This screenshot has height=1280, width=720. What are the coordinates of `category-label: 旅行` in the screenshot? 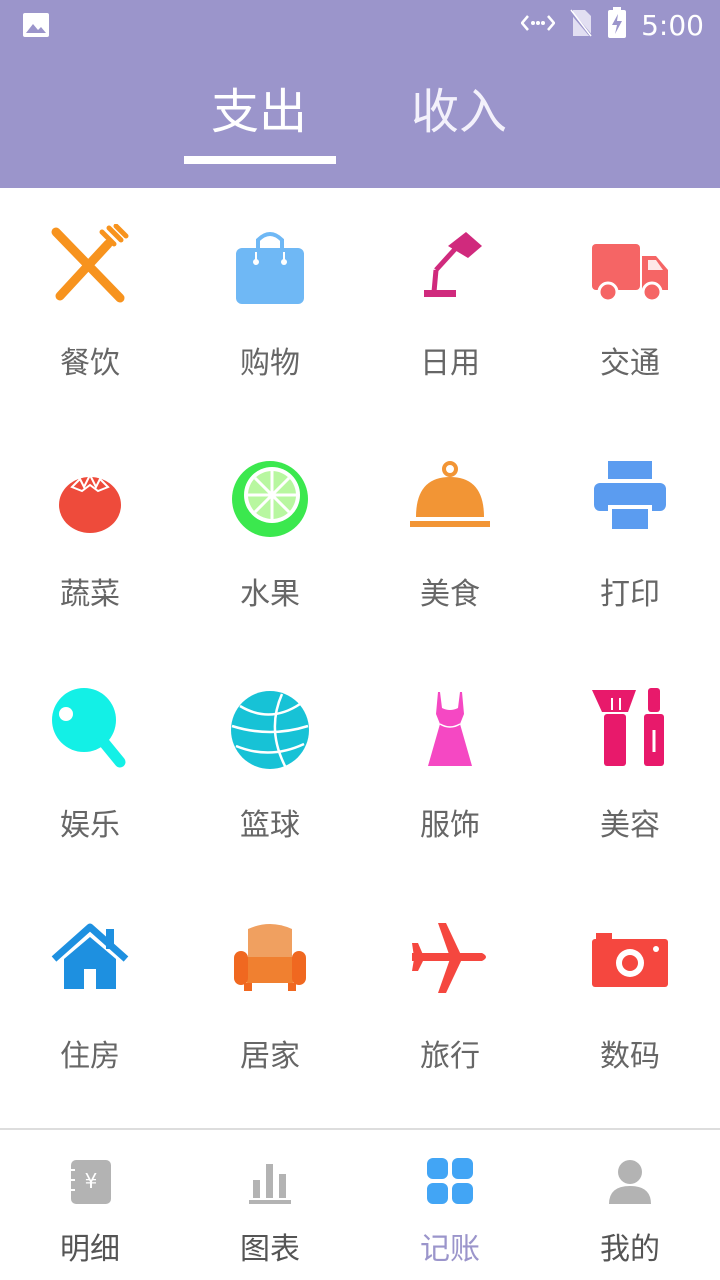 It's located at (450, 1056).